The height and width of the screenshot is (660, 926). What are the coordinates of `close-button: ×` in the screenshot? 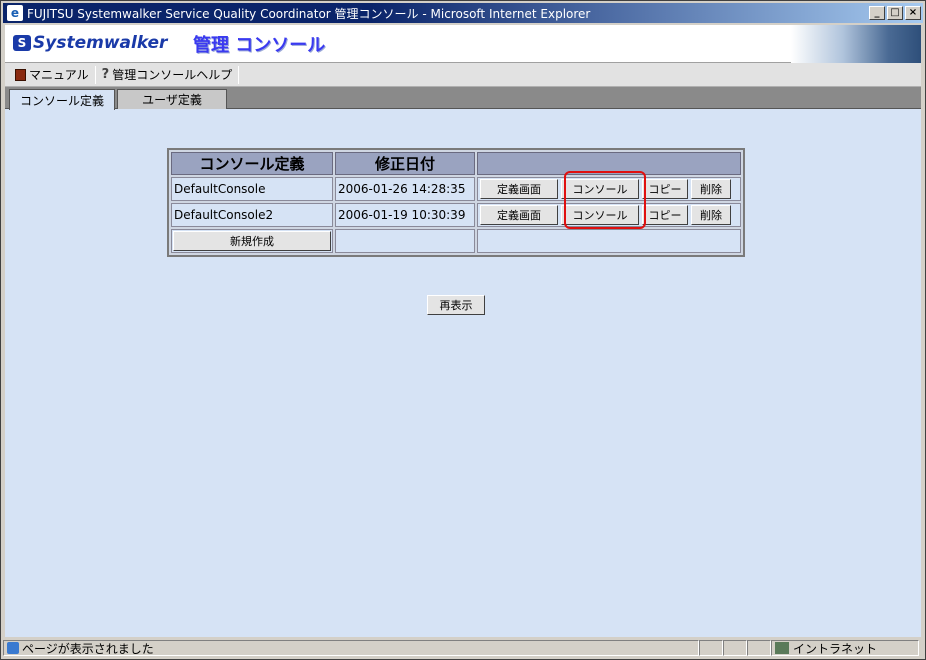 It's located at (913, 13).